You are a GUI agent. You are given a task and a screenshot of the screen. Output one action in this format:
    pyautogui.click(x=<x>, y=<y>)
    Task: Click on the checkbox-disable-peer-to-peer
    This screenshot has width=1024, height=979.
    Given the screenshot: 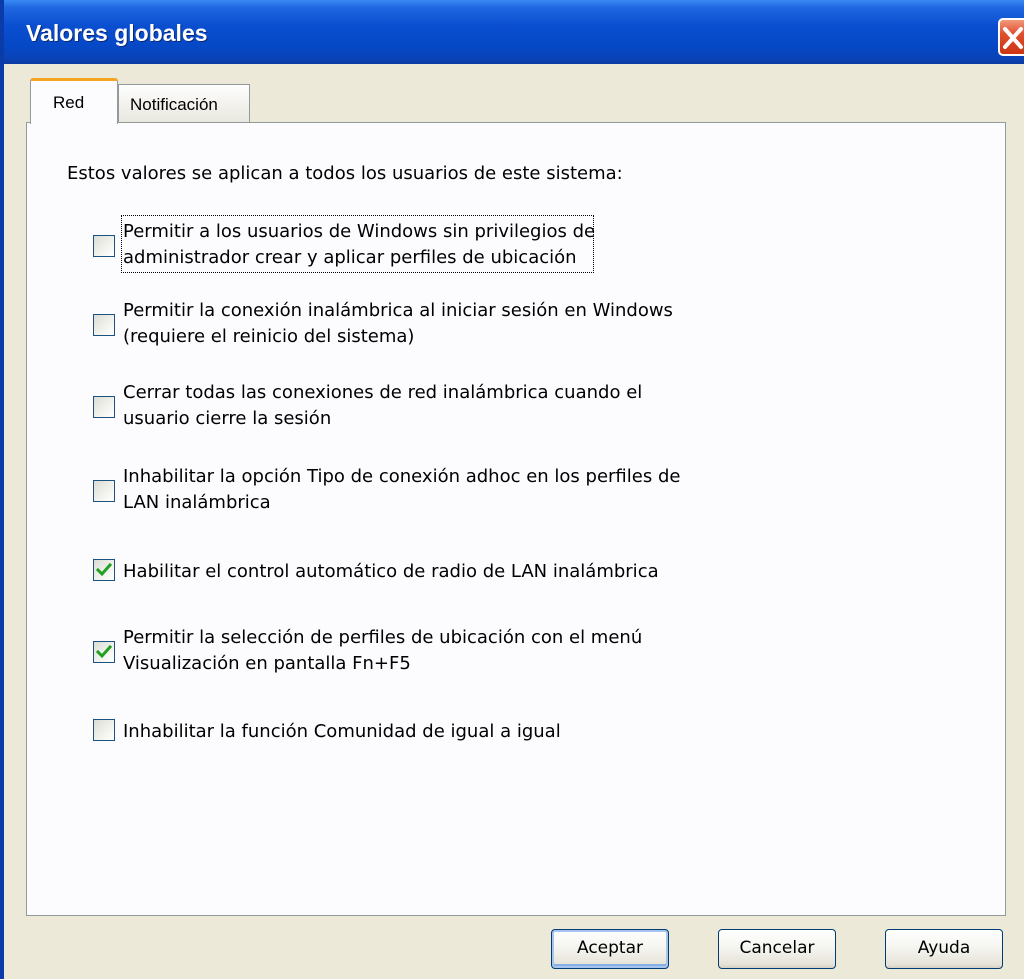 What is the action you would take?
    pyautogui.click(x=104, y=730)
    